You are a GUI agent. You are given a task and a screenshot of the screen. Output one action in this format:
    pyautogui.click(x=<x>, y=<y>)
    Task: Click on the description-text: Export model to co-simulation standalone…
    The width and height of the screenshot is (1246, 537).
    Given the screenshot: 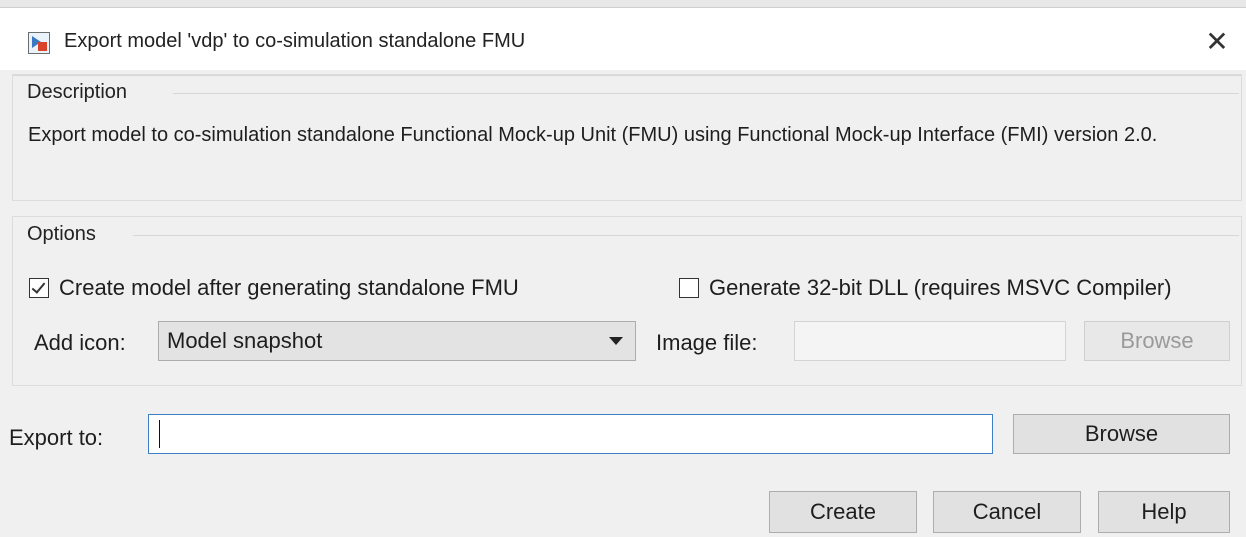 What is the action you would take?
    pyautogui.click(x=593, y=135)
    